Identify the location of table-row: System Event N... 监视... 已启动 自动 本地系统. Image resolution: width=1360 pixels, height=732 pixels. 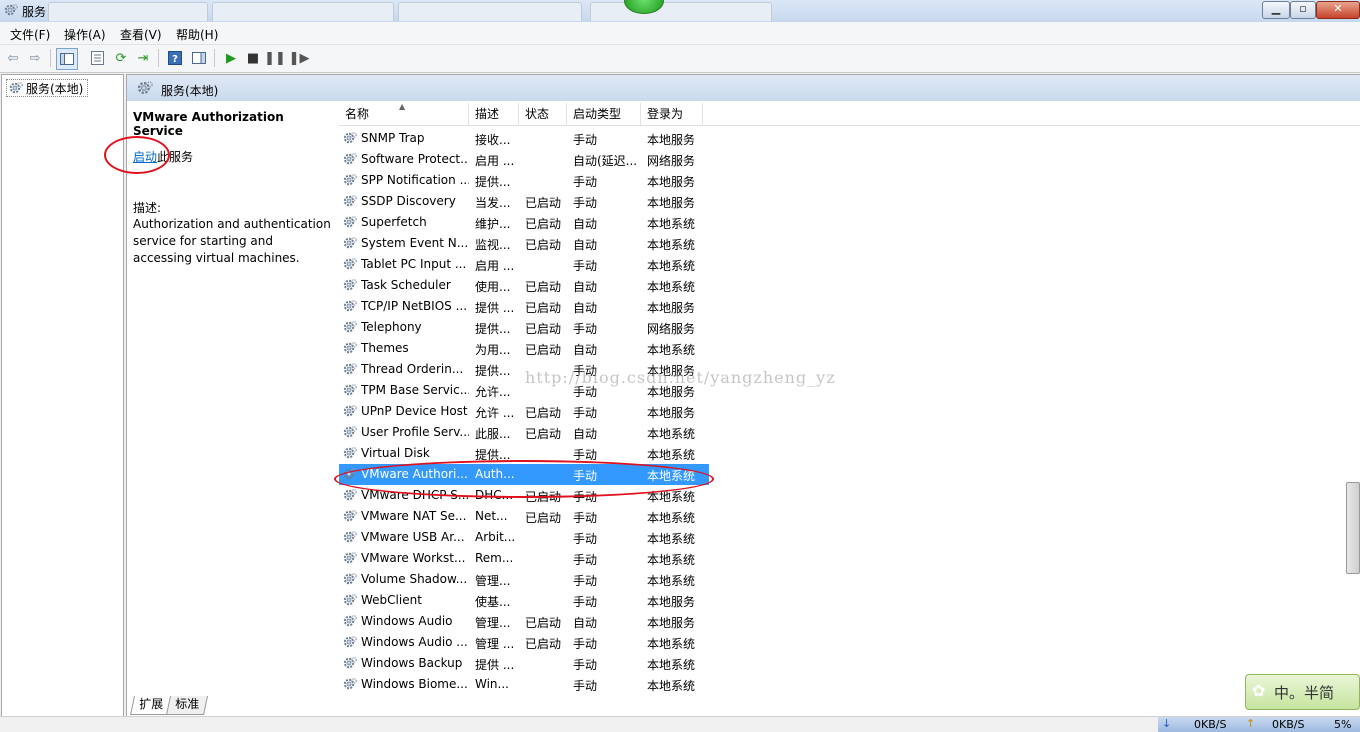
(524, 243).